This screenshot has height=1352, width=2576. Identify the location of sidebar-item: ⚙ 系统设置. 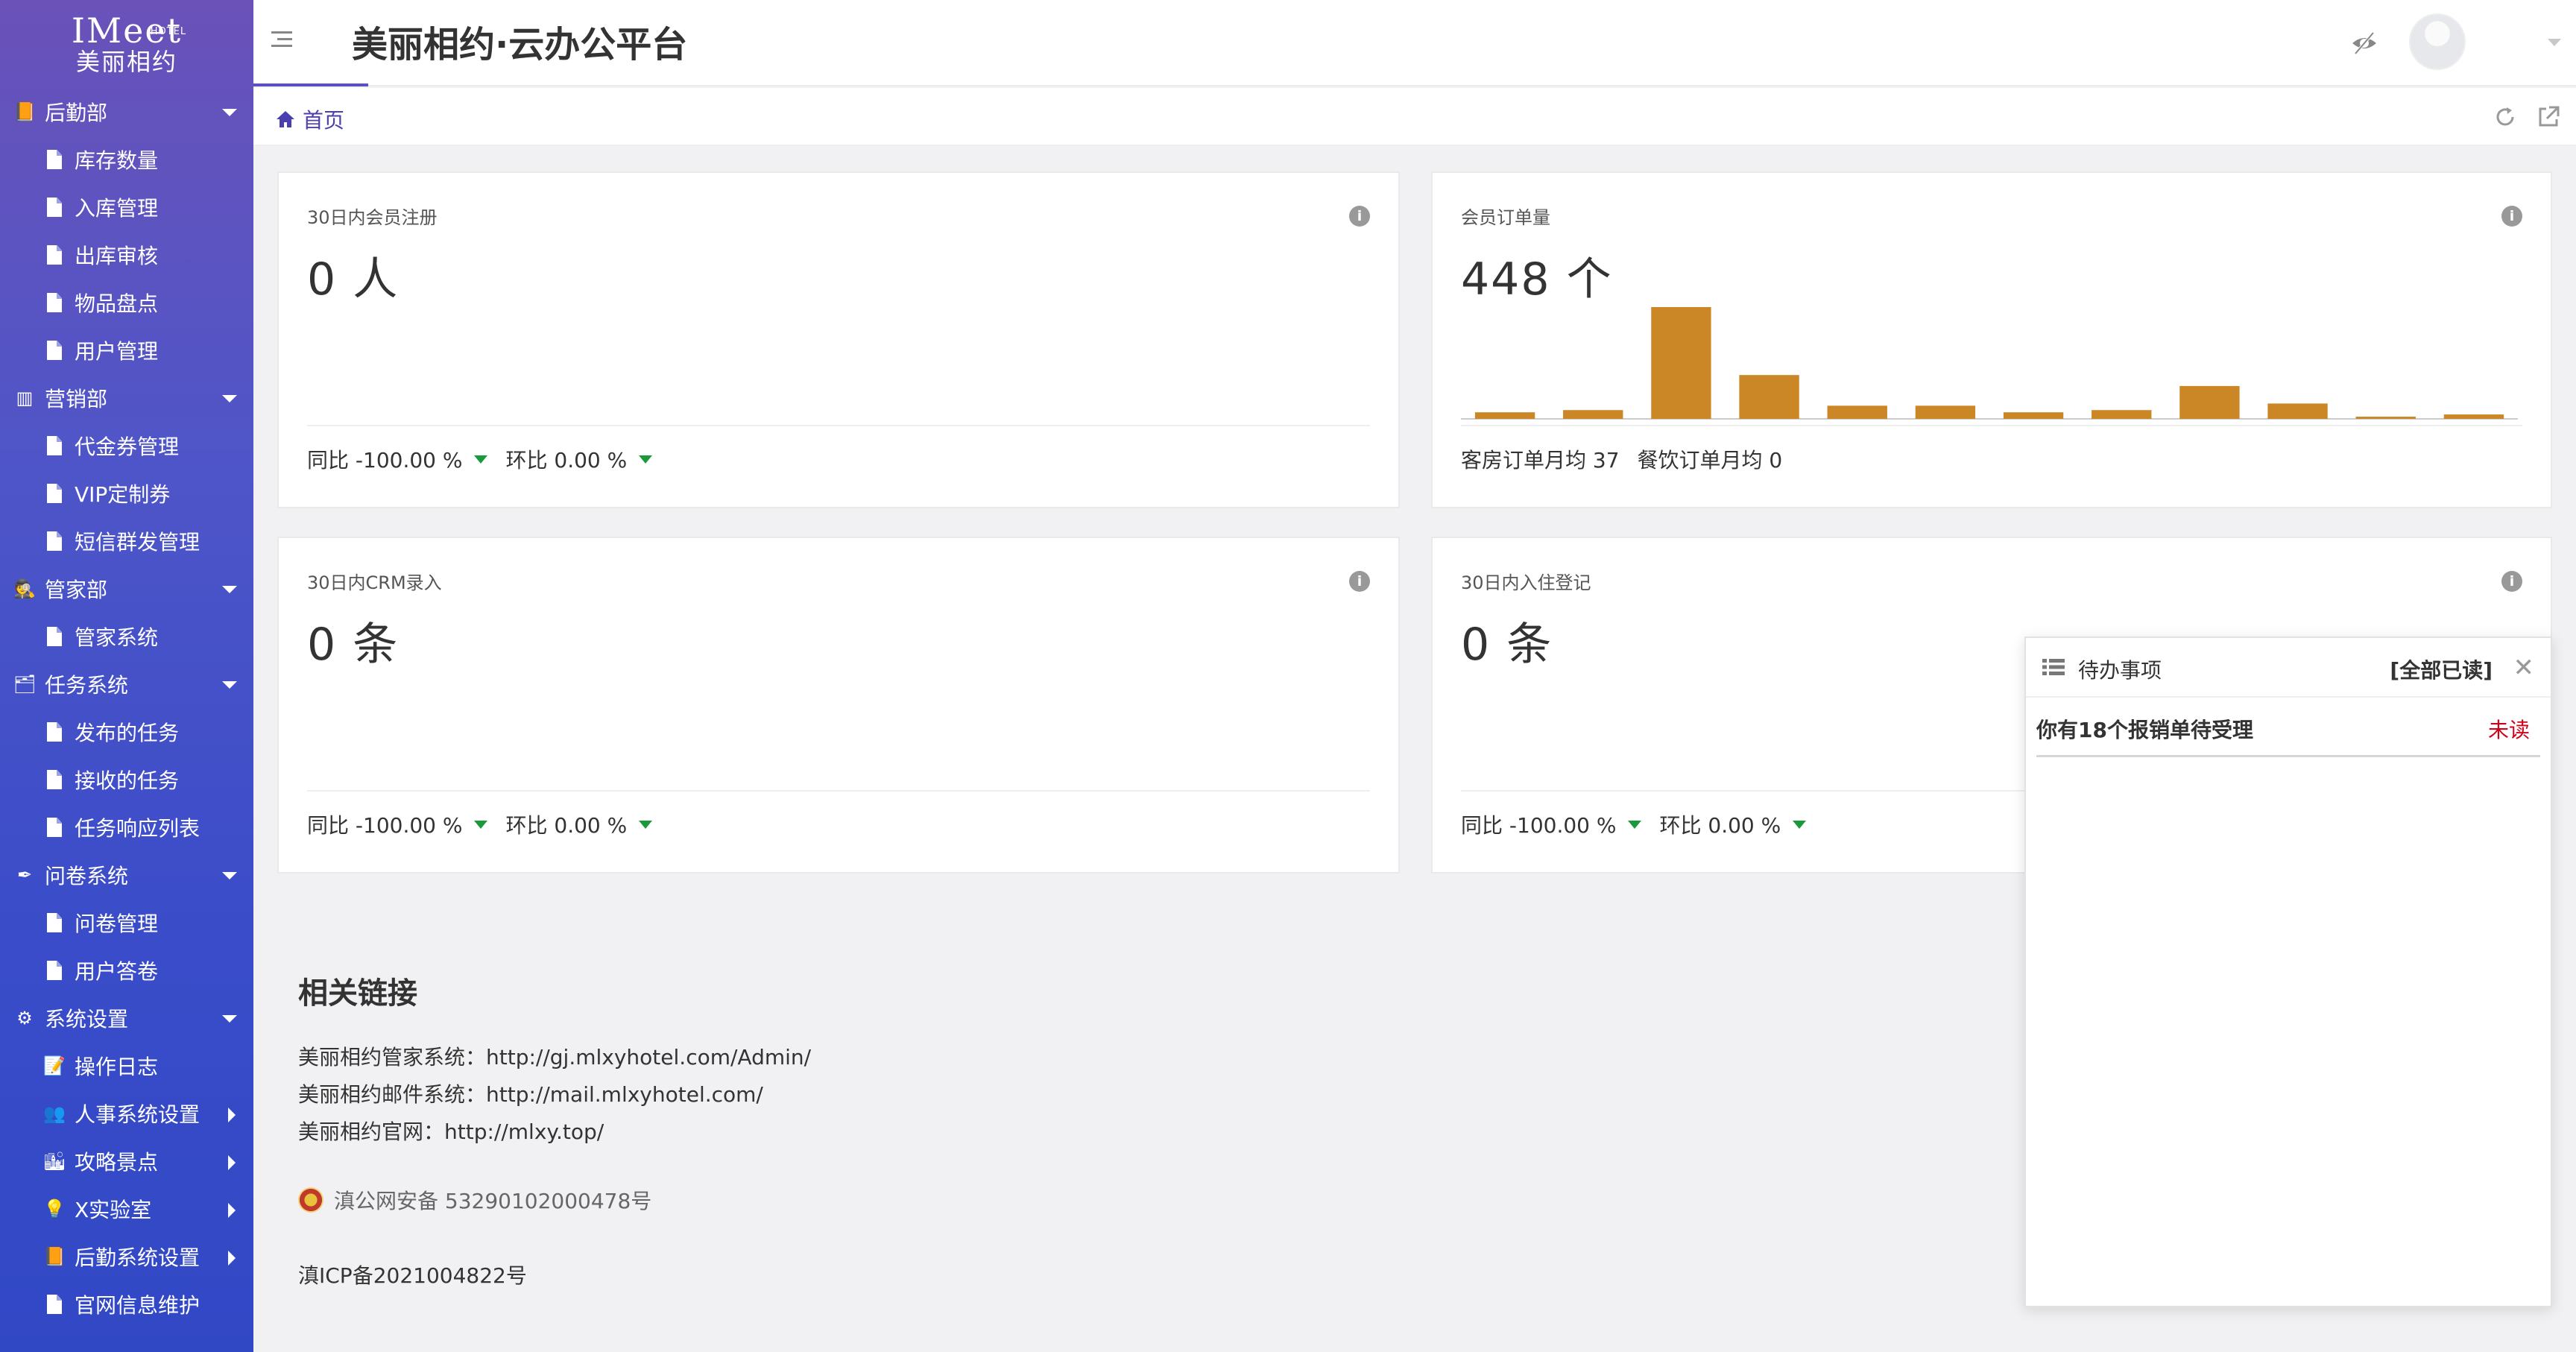
(126, 1018).